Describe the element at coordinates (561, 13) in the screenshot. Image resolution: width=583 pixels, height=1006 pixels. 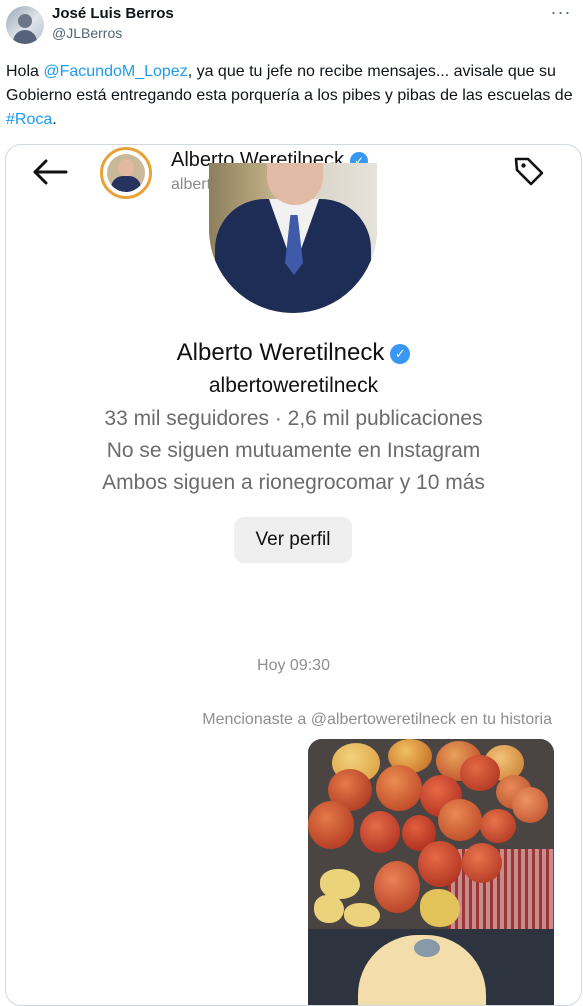
I see `more-icon: ···` at that location.